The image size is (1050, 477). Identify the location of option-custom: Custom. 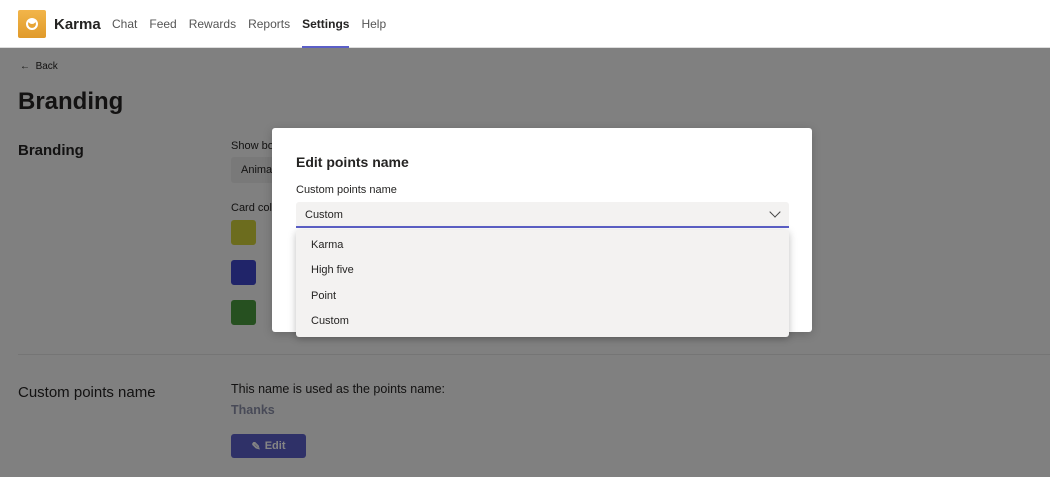
(542, 325).